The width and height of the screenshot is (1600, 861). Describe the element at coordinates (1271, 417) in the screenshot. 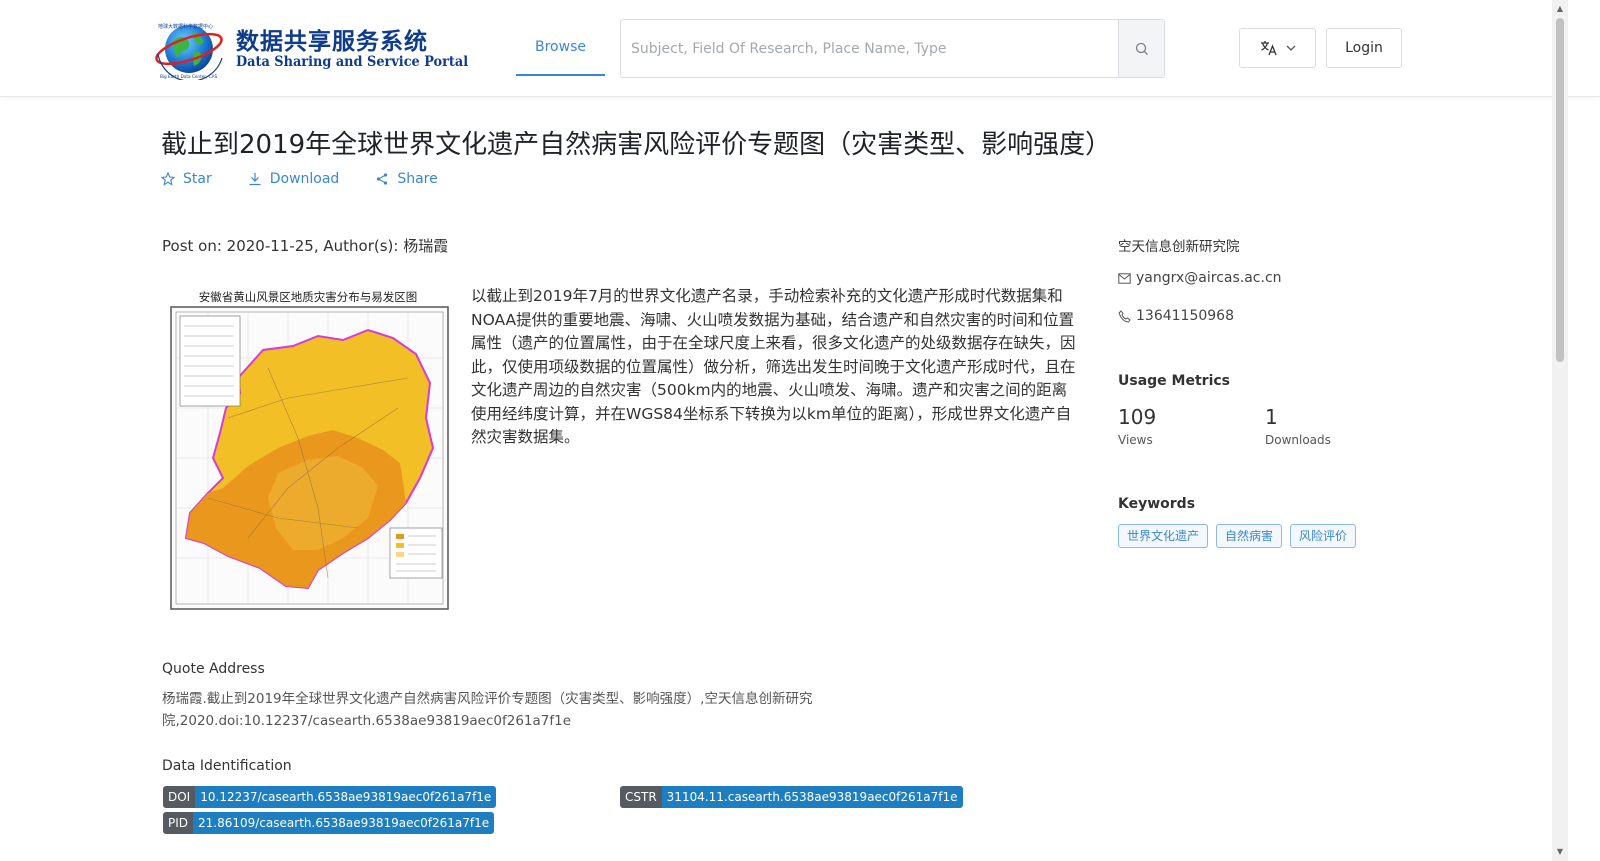

I see `downloads-count: 1` at that location.